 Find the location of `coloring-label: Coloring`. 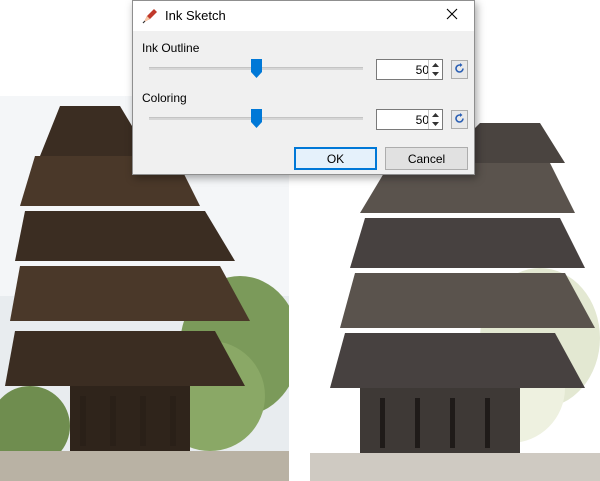

coloring-label: Coloring is located at coordinates (164, 98).